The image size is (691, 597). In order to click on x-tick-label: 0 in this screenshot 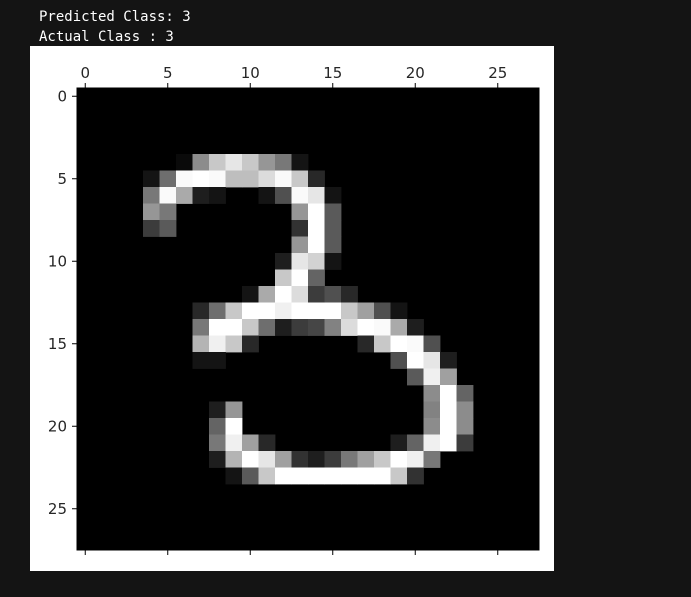, I will do `click(85, 73)`.